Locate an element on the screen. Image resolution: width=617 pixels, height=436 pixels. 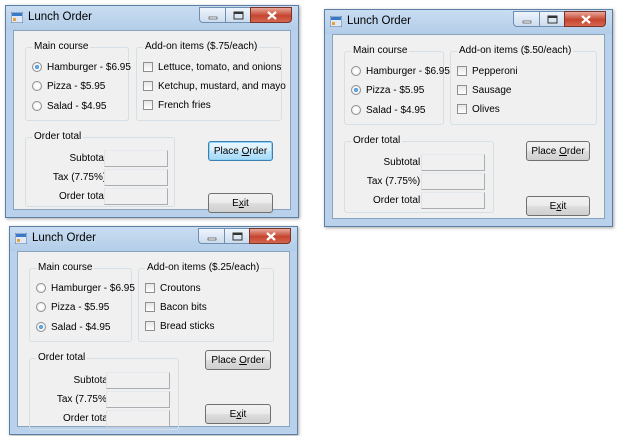
addon-checkbox-3: French fries is located at coordinates (177, 105).